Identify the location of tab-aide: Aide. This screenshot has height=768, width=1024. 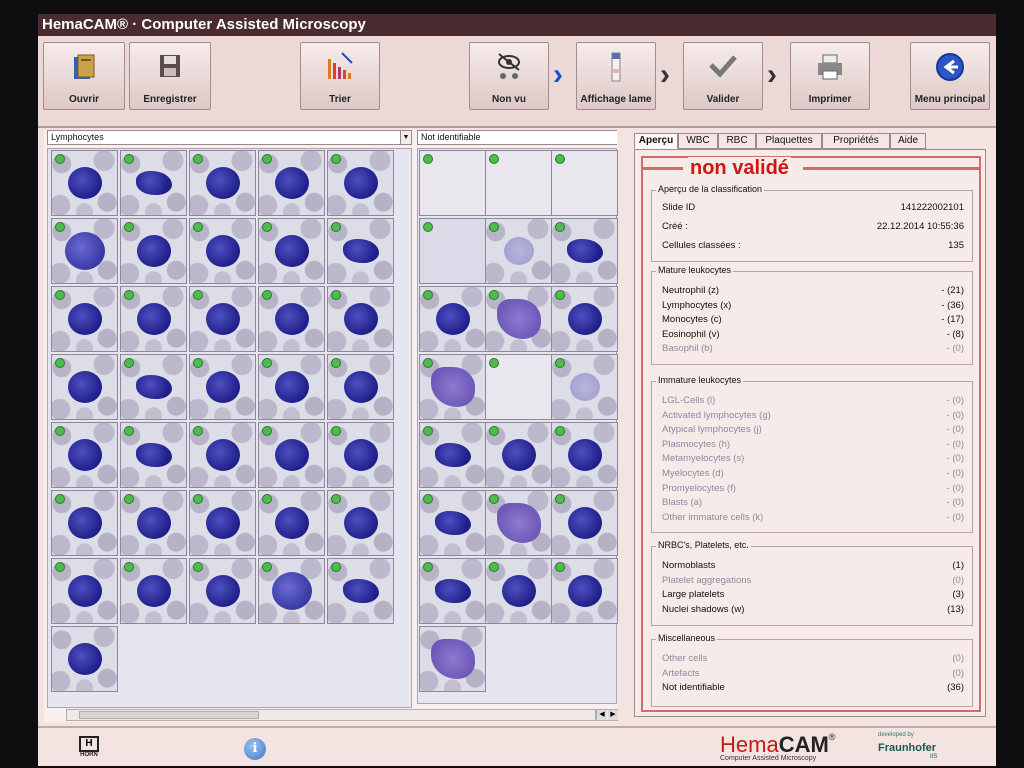
(908, 141).